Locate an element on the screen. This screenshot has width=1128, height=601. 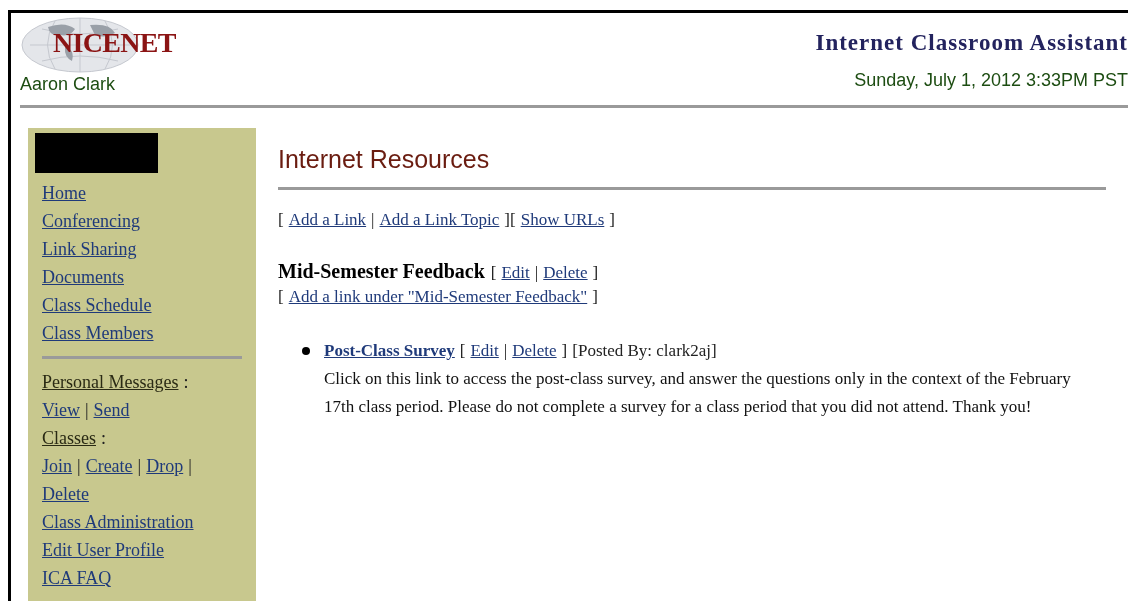
nav-link: Link Sharing is located at coordinates (89, 249).